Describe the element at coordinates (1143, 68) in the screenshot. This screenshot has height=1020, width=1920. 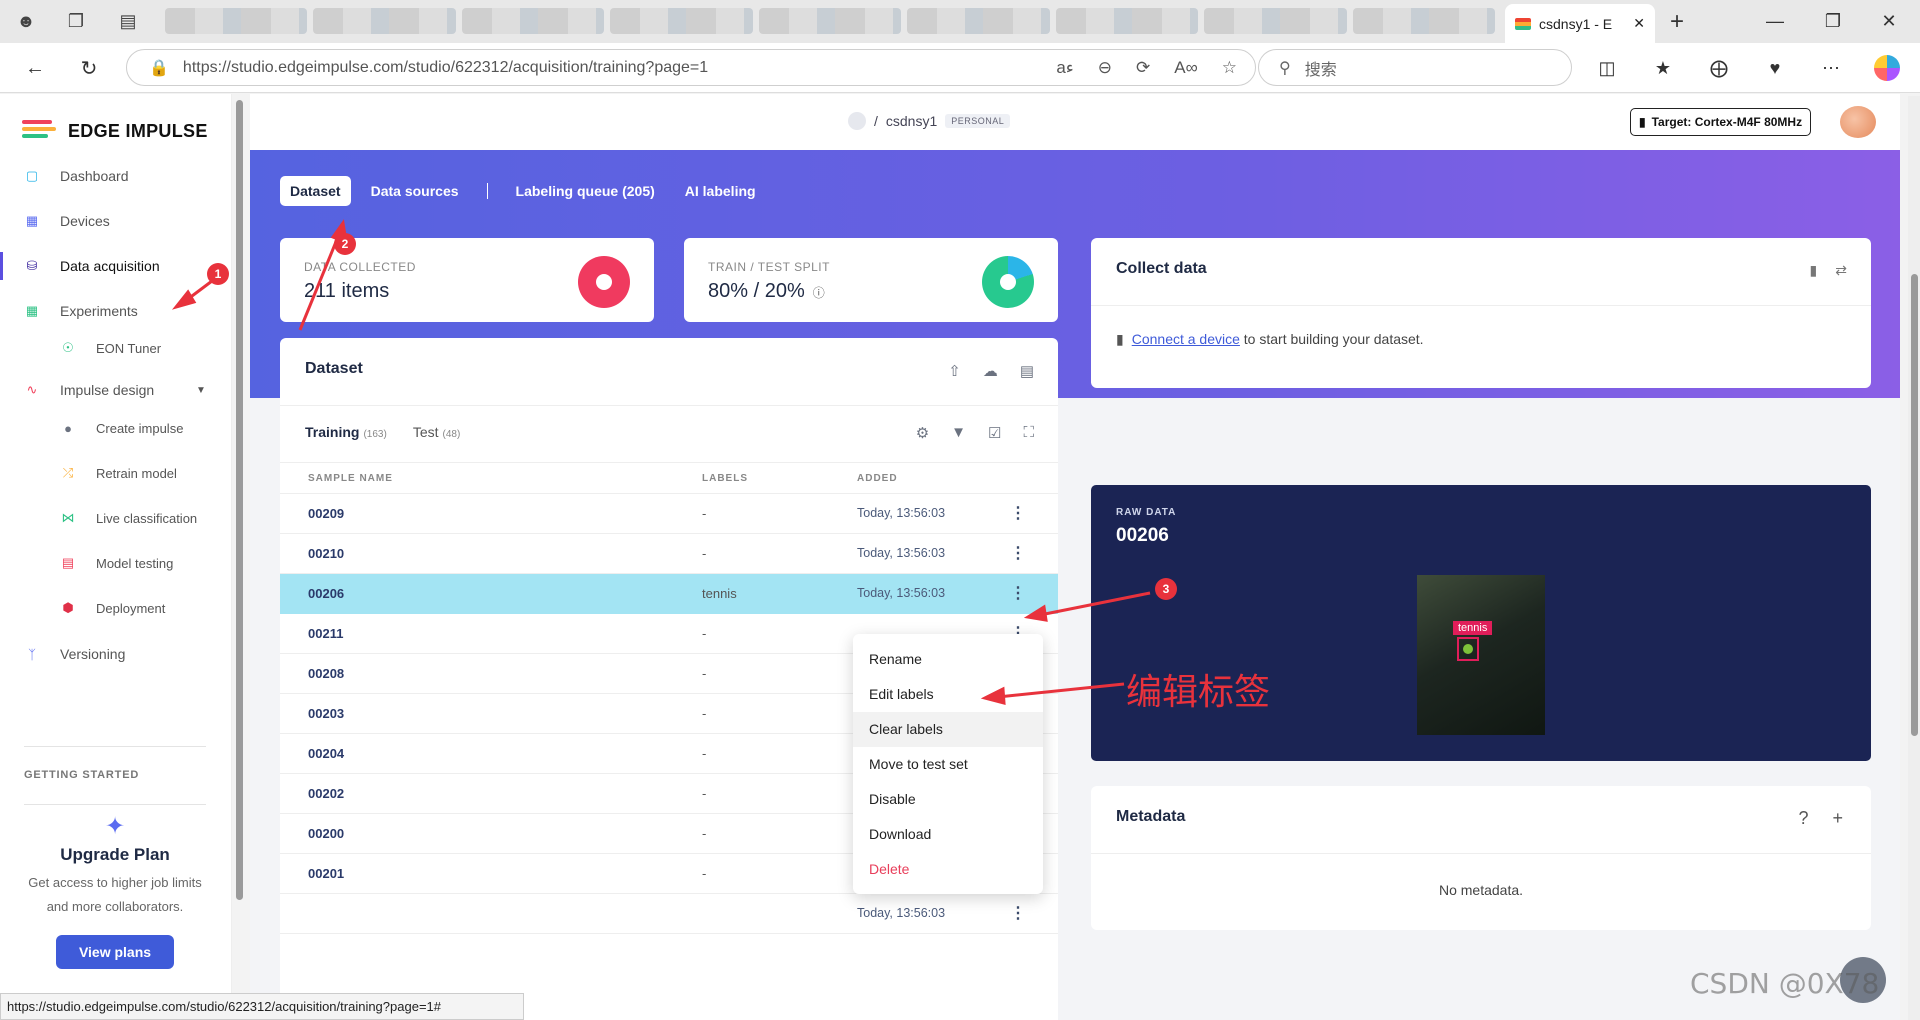
I see `extension-icon: ⟳` at that location.